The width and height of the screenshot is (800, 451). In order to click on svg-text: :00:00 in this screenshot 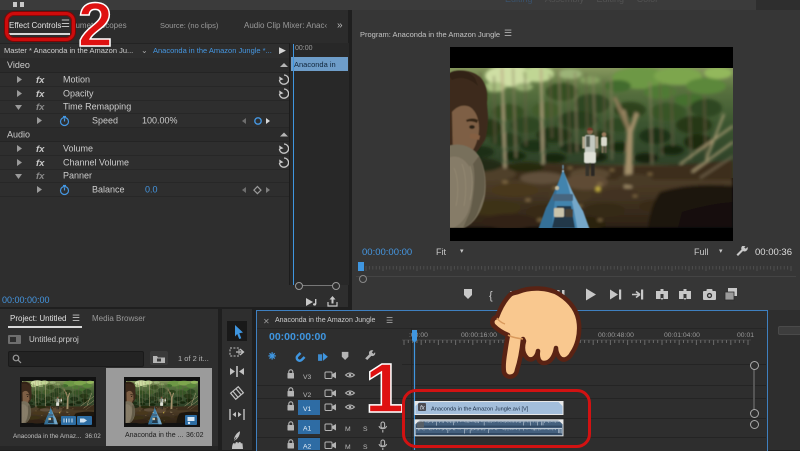, I will do `click(418, 335)`.